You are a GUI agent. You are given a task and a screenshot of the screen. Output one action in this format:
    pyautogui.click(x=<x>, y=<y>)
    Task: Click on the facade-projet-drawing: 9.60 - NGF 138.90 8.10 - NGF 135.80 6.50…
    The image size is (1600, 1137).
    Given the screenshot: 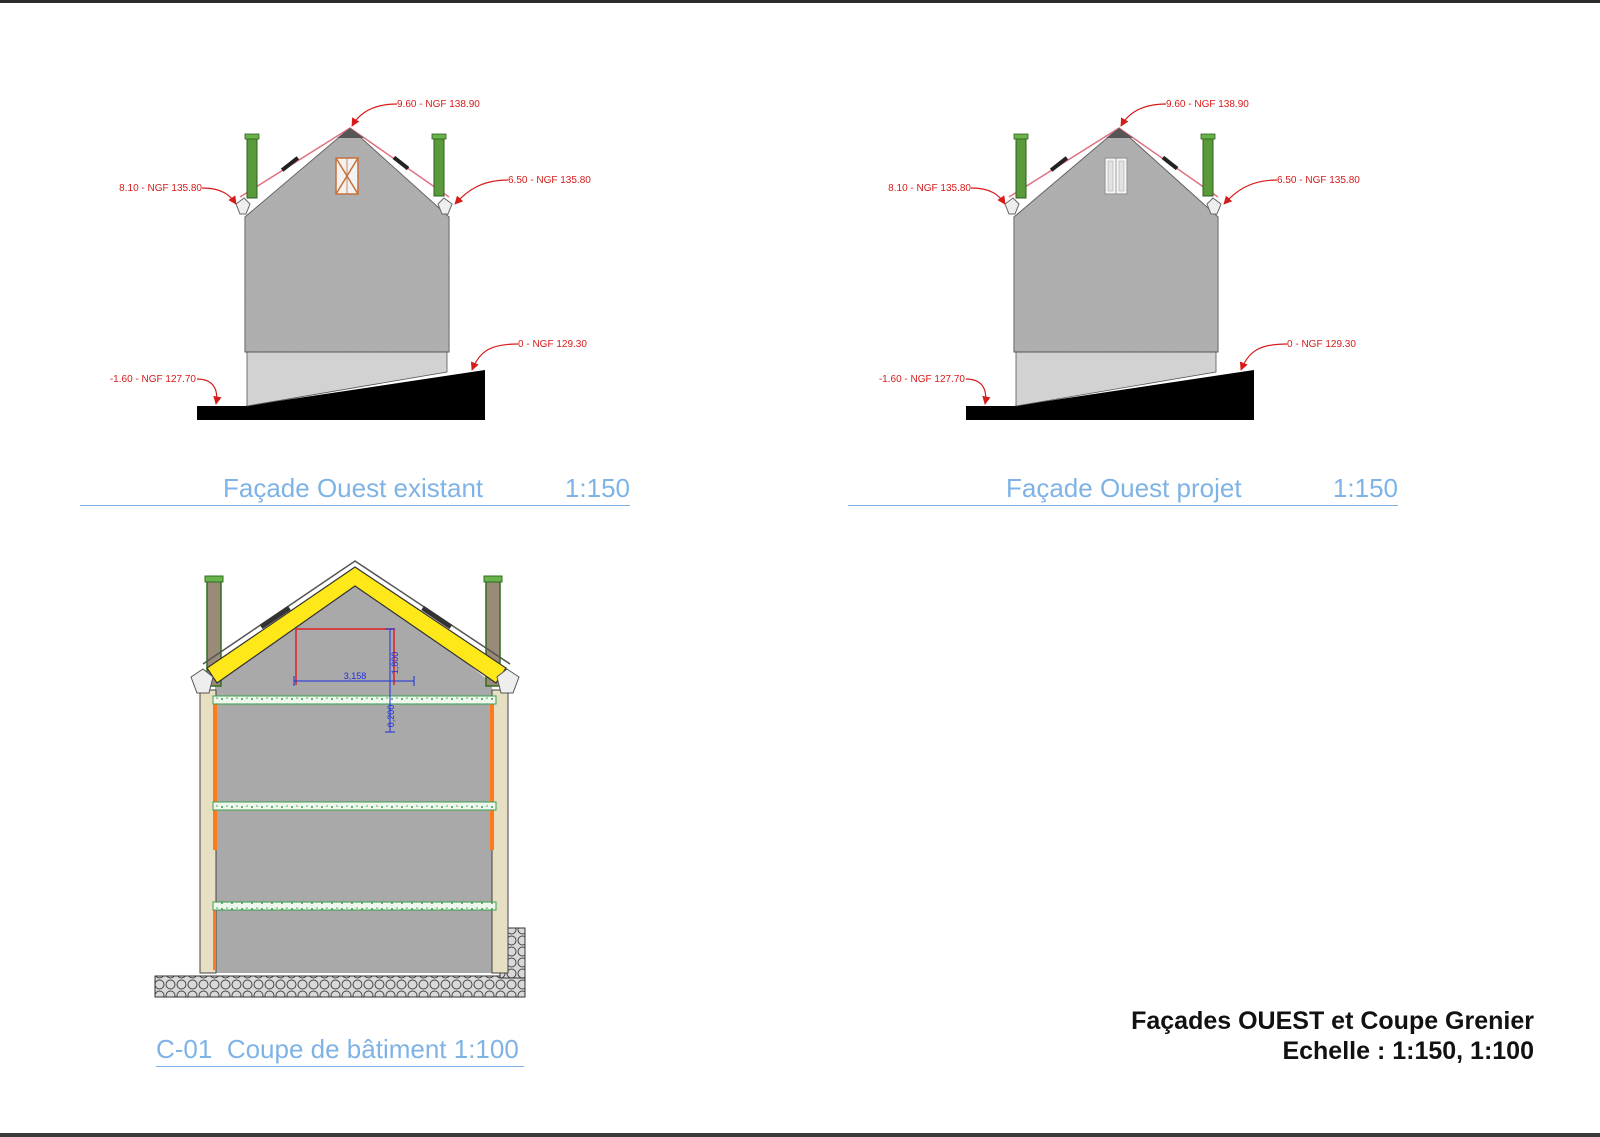 What is the action you would take?
    pyautogui.click(x=1119, y=259)
    